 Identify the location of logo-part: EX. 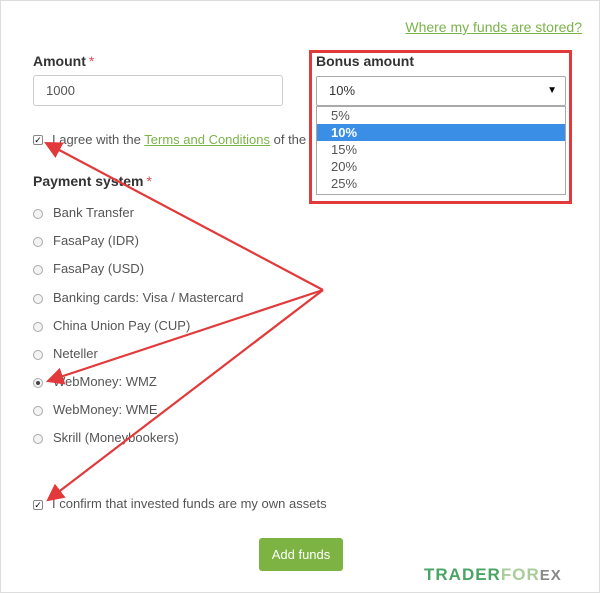
(550, 575).